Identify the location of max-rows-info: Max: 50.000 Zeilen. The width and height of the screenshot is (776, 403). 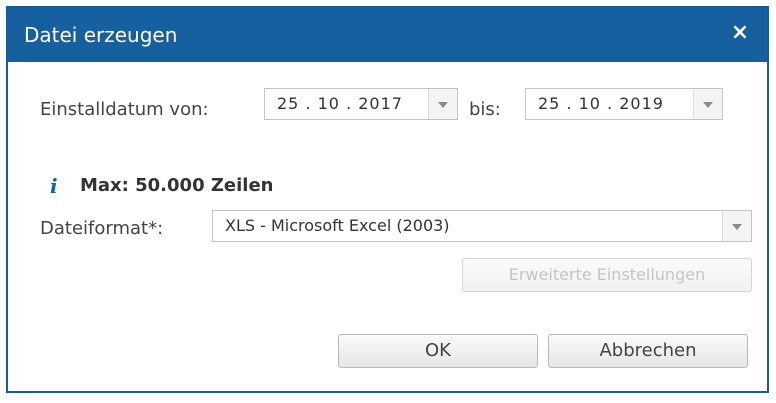
(177, 185).